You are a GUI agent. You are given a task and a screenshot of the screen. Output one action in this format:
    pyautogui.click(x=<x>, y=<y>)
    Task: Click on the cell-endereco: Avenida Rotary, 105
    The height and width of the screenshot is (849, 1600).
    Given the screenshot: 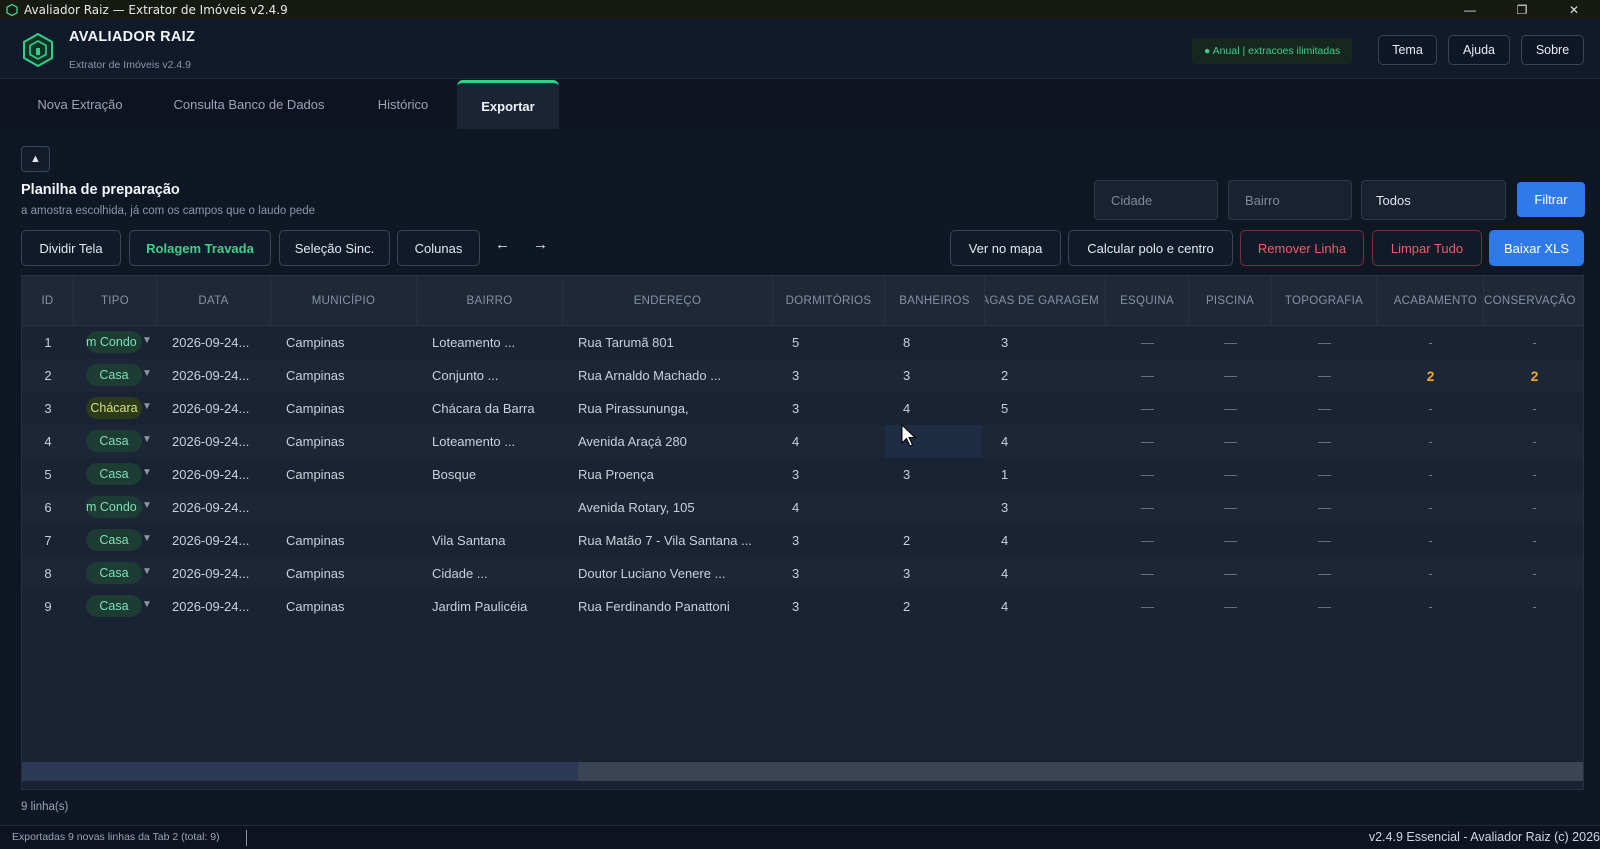 What is the action you would take?
    pyautogui.click(x=675, y=507)
    